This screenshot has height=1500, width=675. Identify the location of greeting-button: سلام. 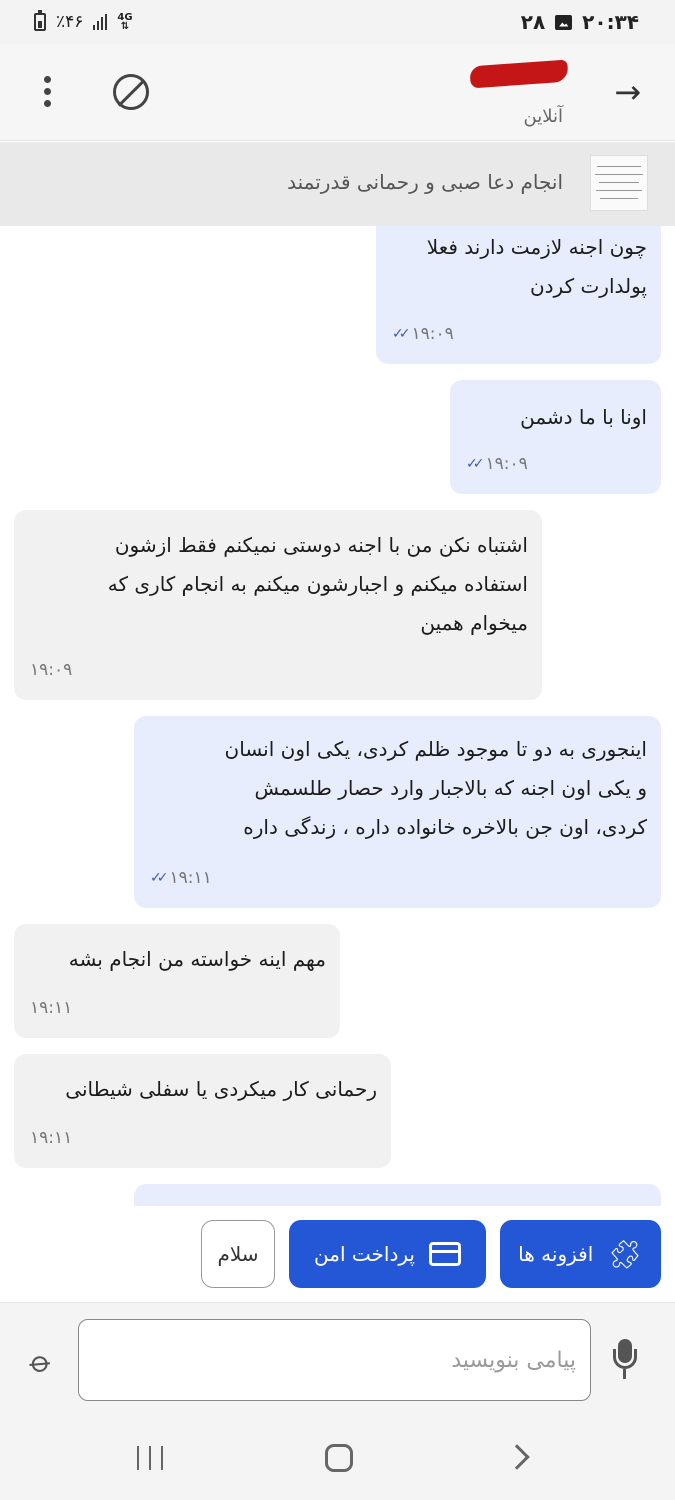
(238, 1254).